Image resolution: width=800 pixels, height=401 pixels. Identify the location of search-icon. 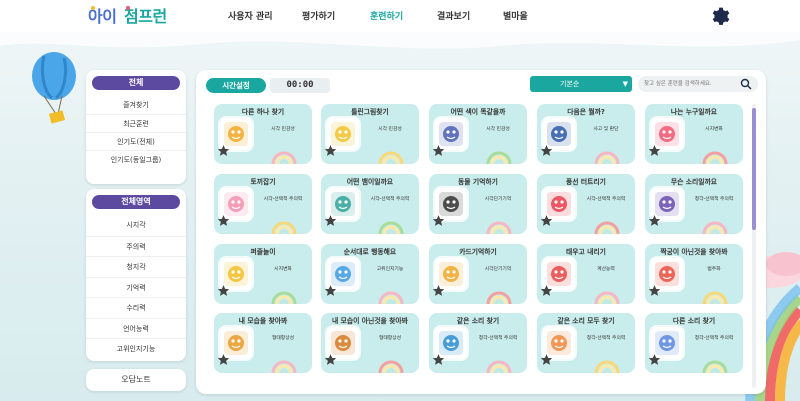
(746, 84).